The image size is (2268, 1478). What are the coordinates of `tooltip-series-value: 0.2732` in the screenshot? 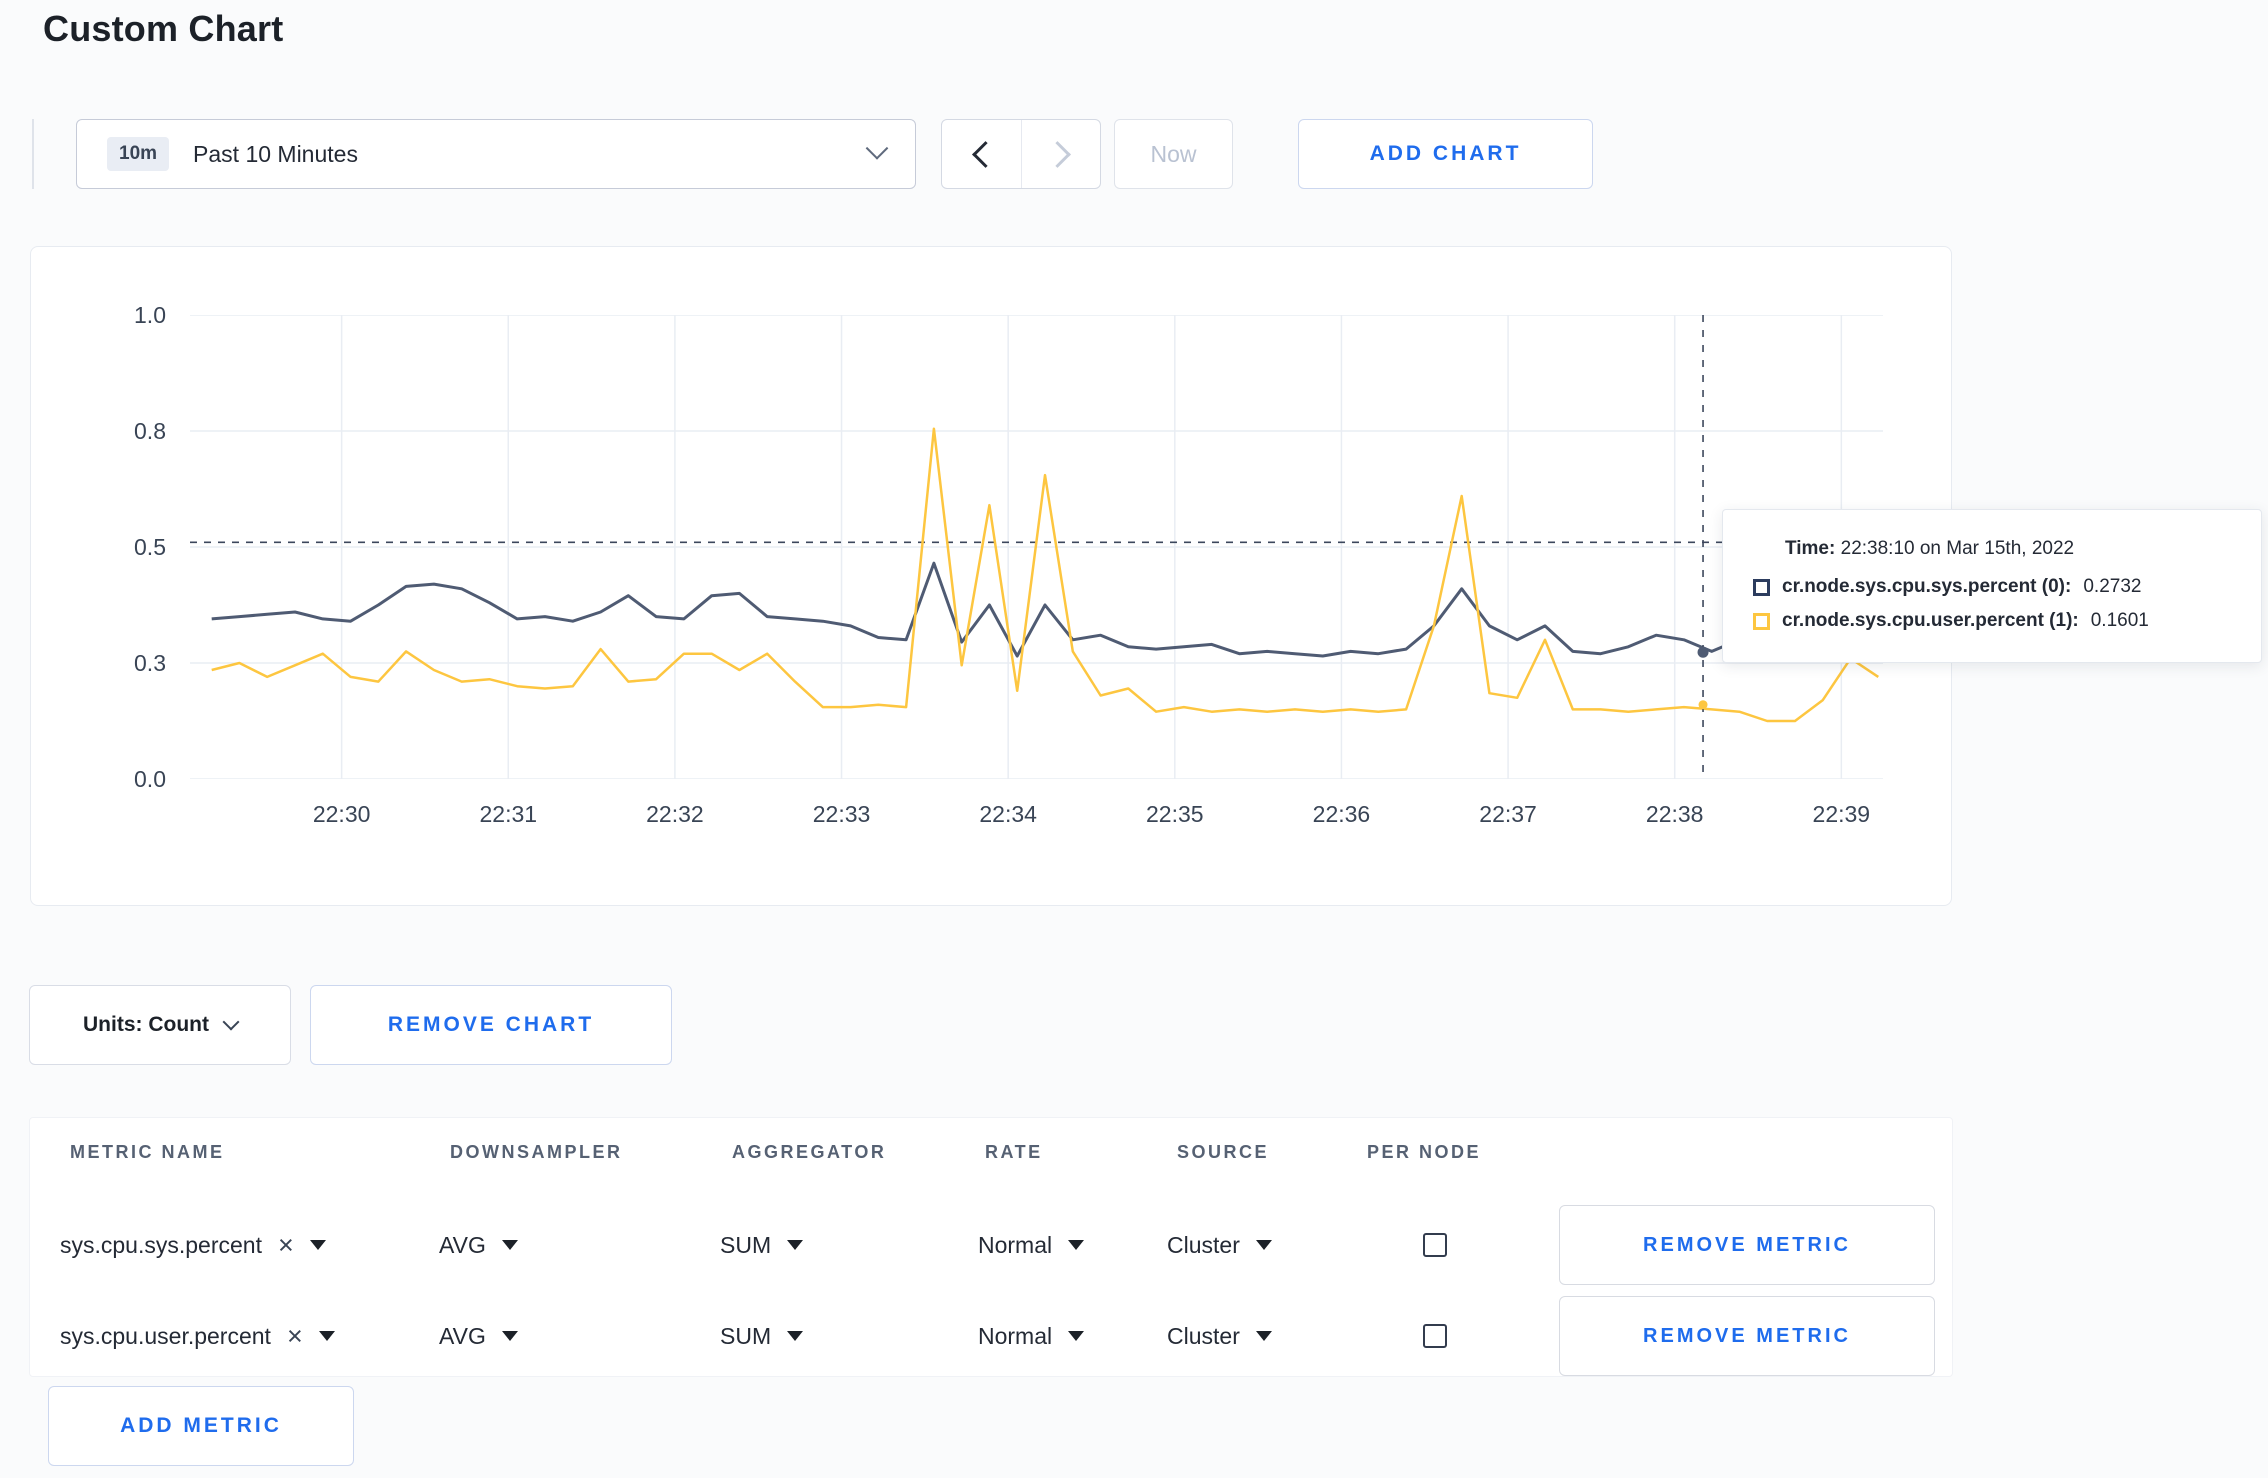 It's located at (2112, 586).